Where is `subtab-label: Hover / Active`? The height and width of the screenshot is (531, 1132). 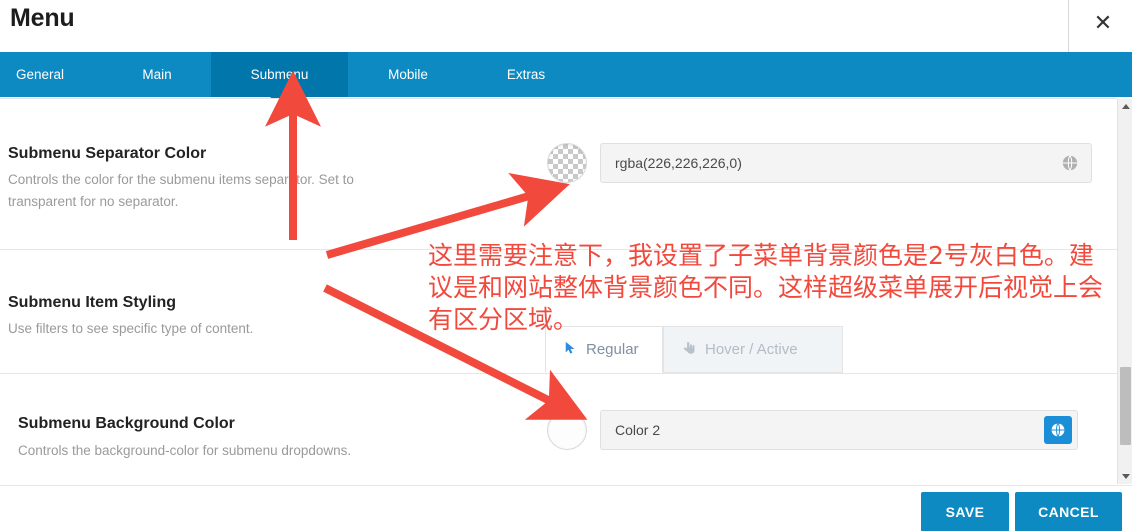 subtab-label: Hover / Active is located at coordinates (751, 349).